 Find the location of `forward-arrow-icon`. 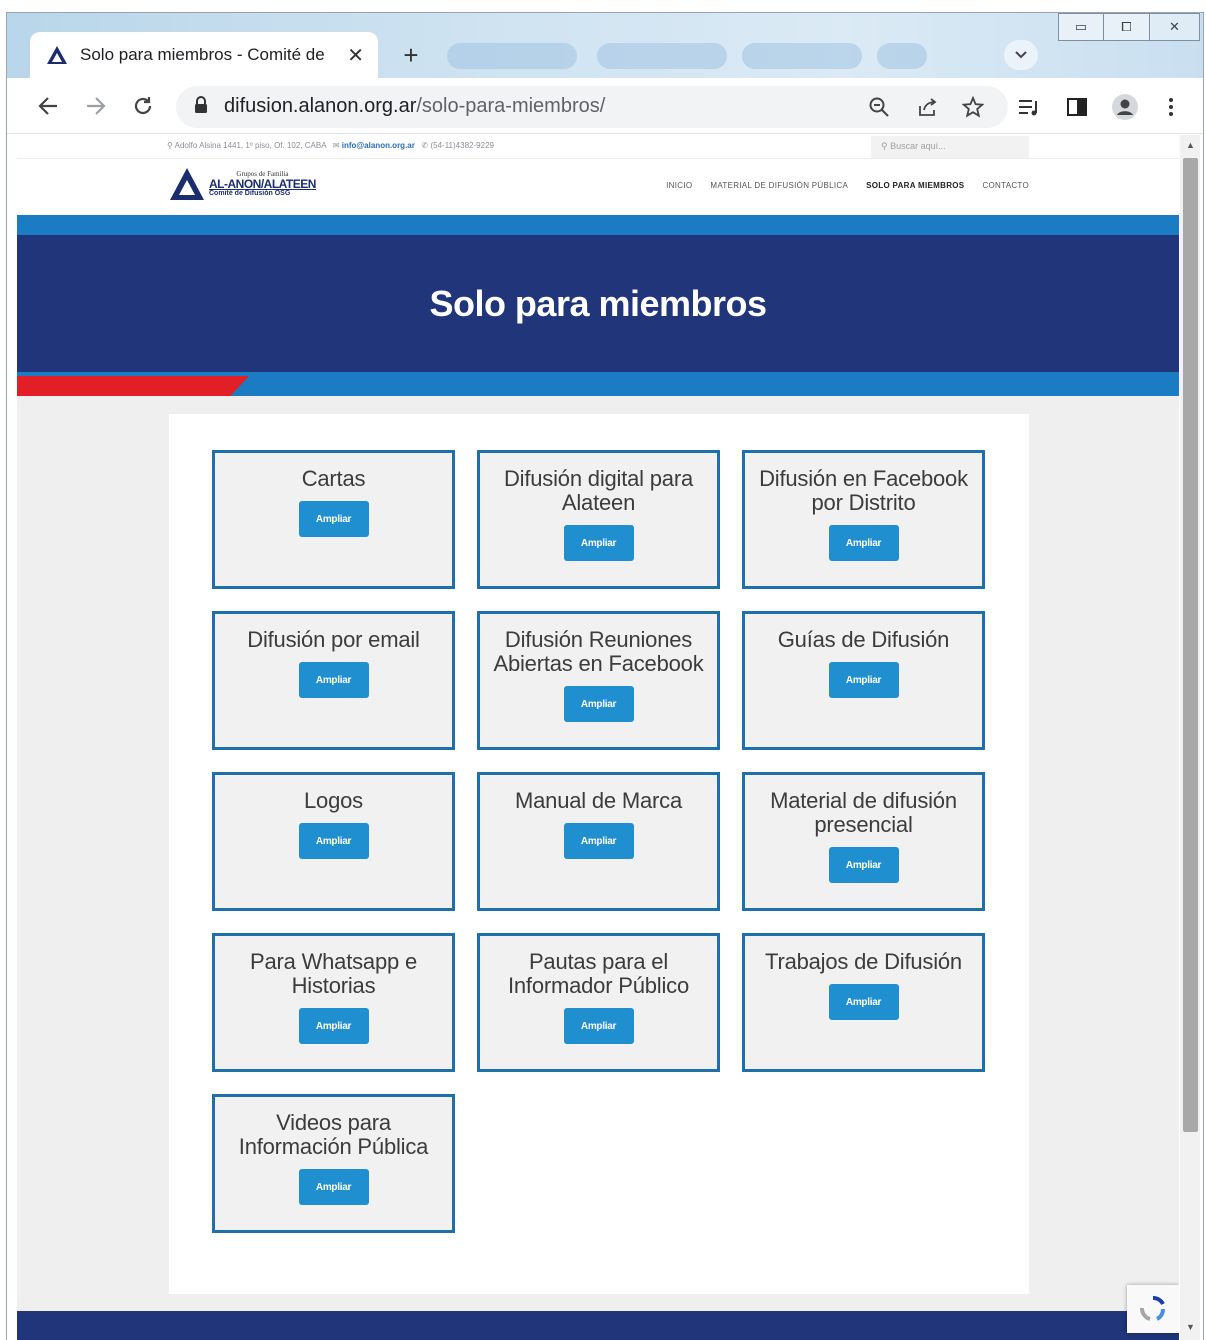

forward-arrow-icon is located at coordinates (96, 106).